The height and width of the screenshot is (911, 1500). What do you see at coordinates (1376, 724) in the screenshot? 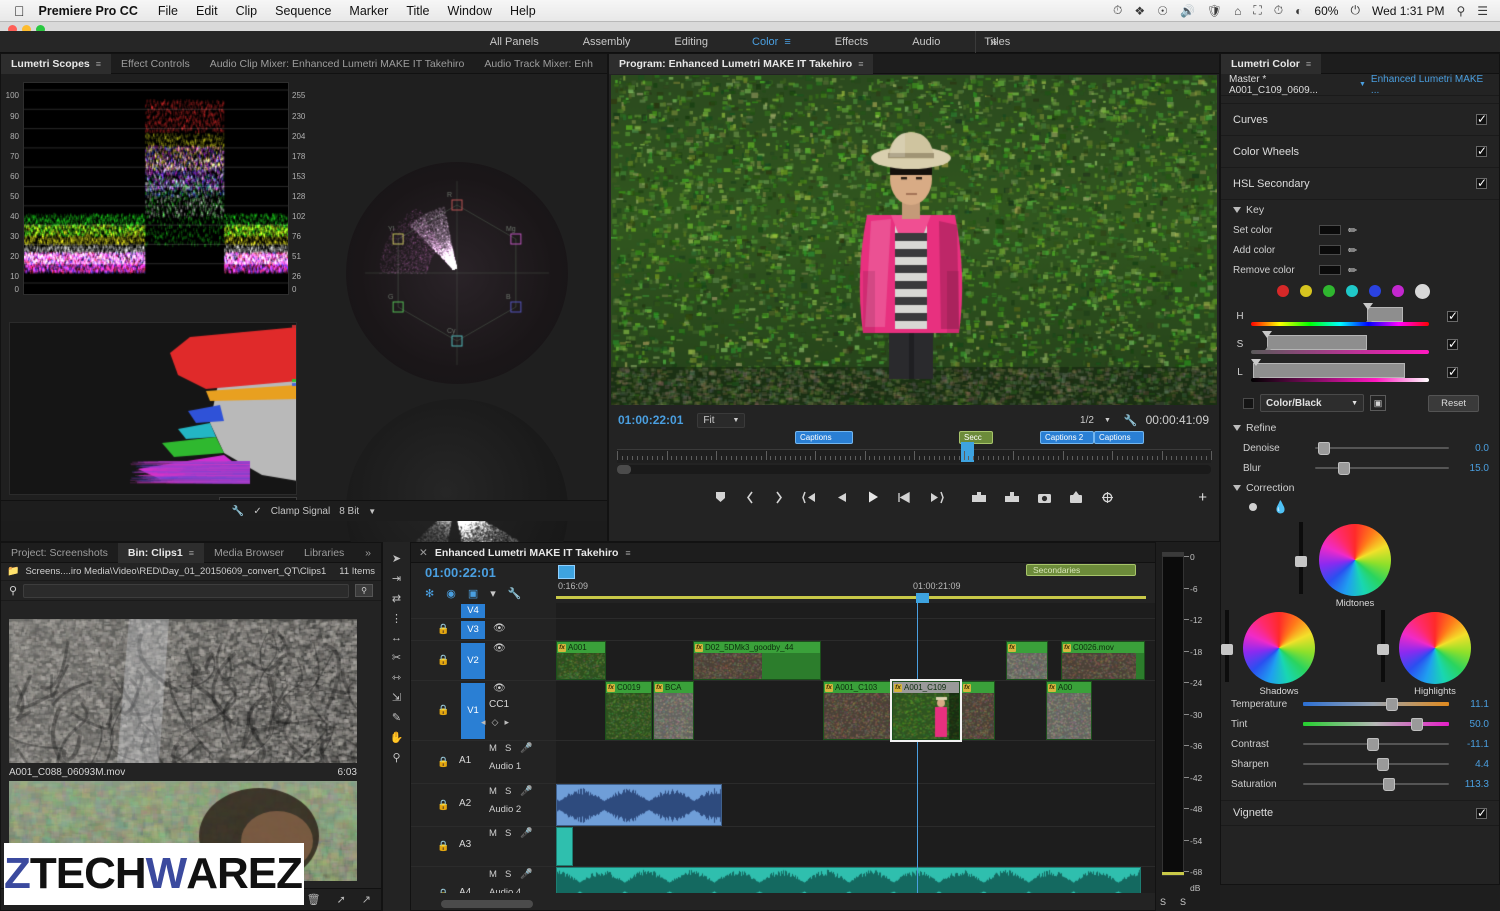
I see `lumetri-tint-slider` at bounding box center [1376, 724].